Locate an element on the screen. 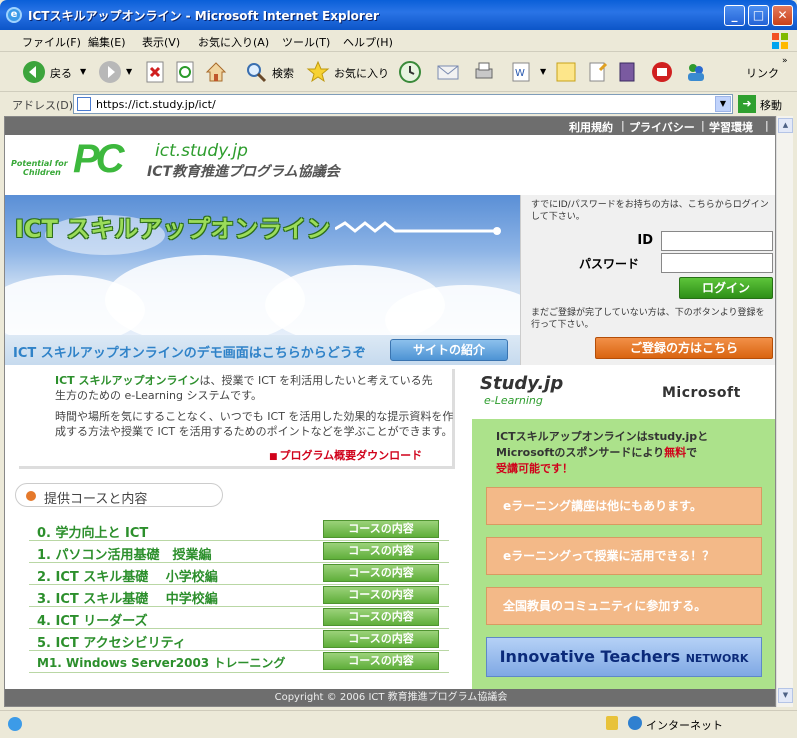 Image resolution: width=797 pixels, height=738 pixels. courses-heading: 提供コースと内容 is located at coordinates (119, 495).